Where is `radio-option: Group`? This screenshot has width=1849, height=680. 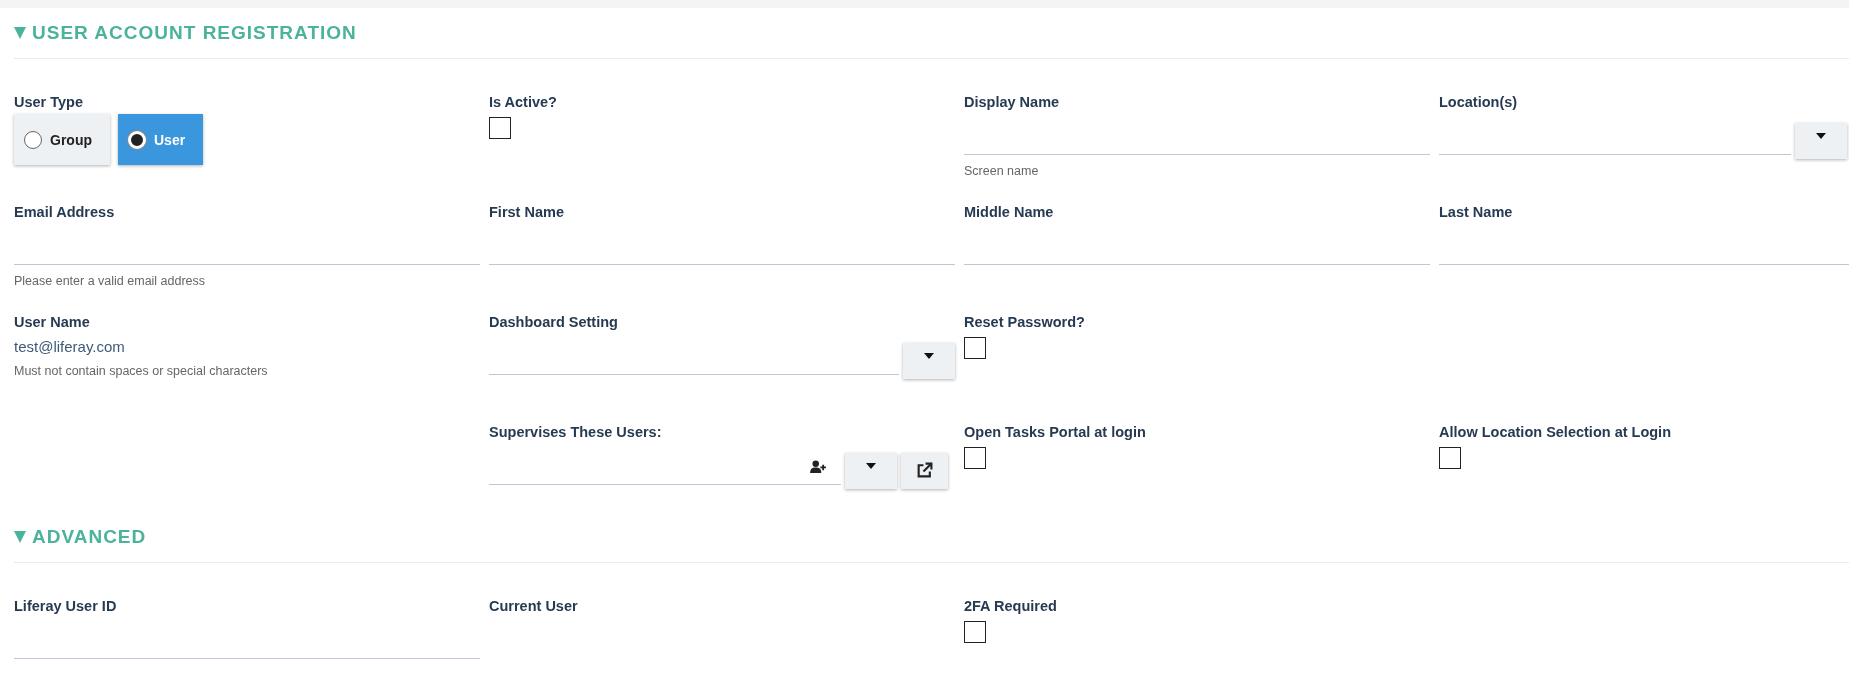 radio-option: Group is located at coordinates (62, 139).